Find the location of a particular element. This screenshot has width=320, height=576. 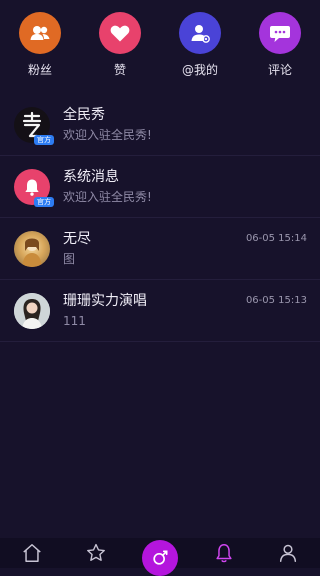

tab-messages is located at coordinates (224, 553).